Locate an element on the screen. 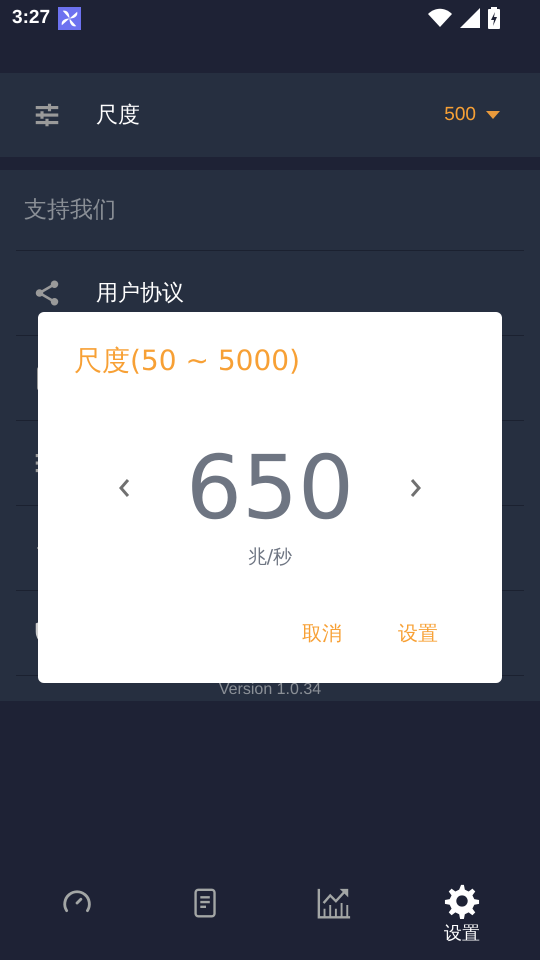  dialog-title: 尺度(50 ~ 5000) is located at coordinates (187, 361).